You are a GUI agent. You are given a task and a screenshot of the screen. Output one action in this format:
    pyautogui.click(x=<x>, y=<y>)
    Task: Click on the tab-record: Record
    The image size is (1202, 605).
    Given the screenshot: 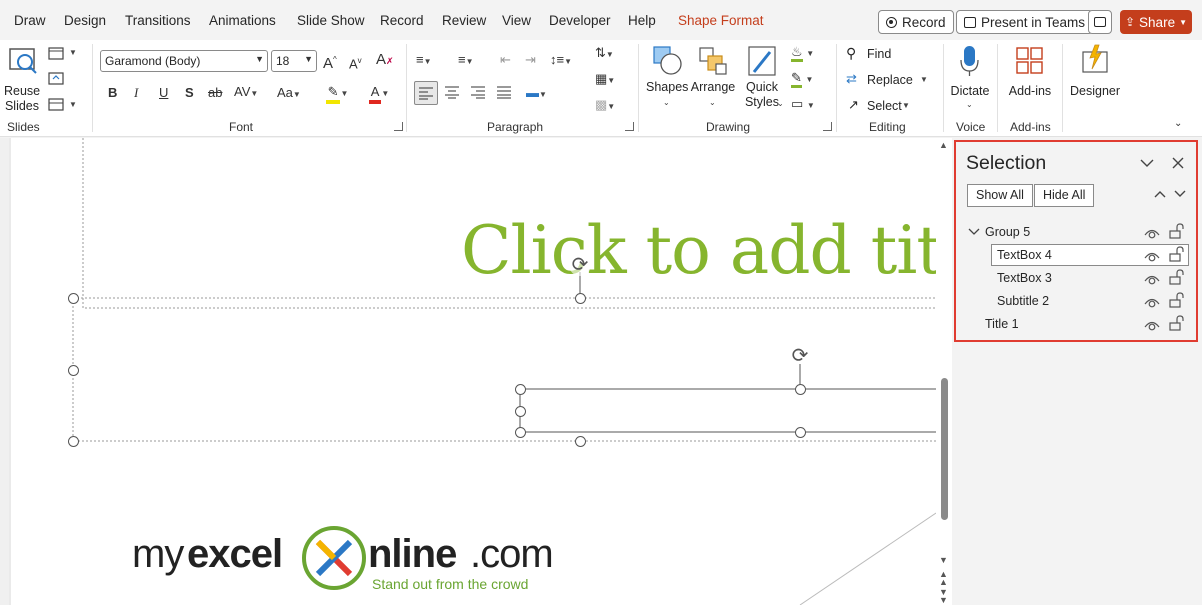 What is the action you would take?
    pyautogui.click(x=402, y=20)
    